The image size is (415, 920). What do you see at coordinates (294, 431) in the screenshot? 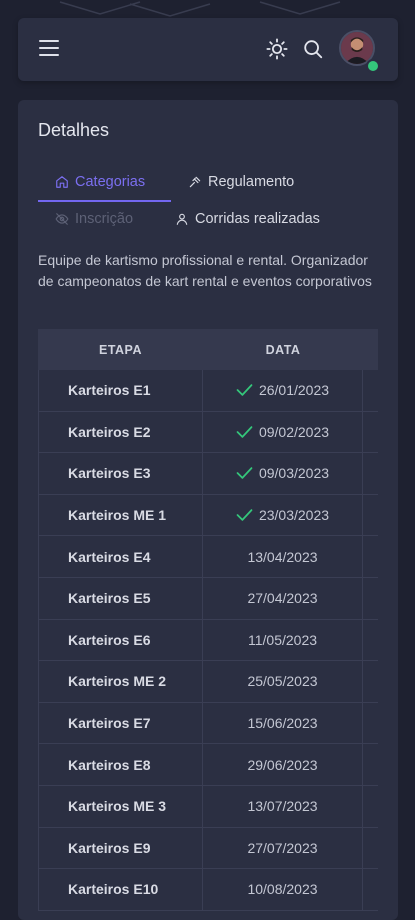
I see `date-text: 09/02/2023` at bounding box center [294, 431].